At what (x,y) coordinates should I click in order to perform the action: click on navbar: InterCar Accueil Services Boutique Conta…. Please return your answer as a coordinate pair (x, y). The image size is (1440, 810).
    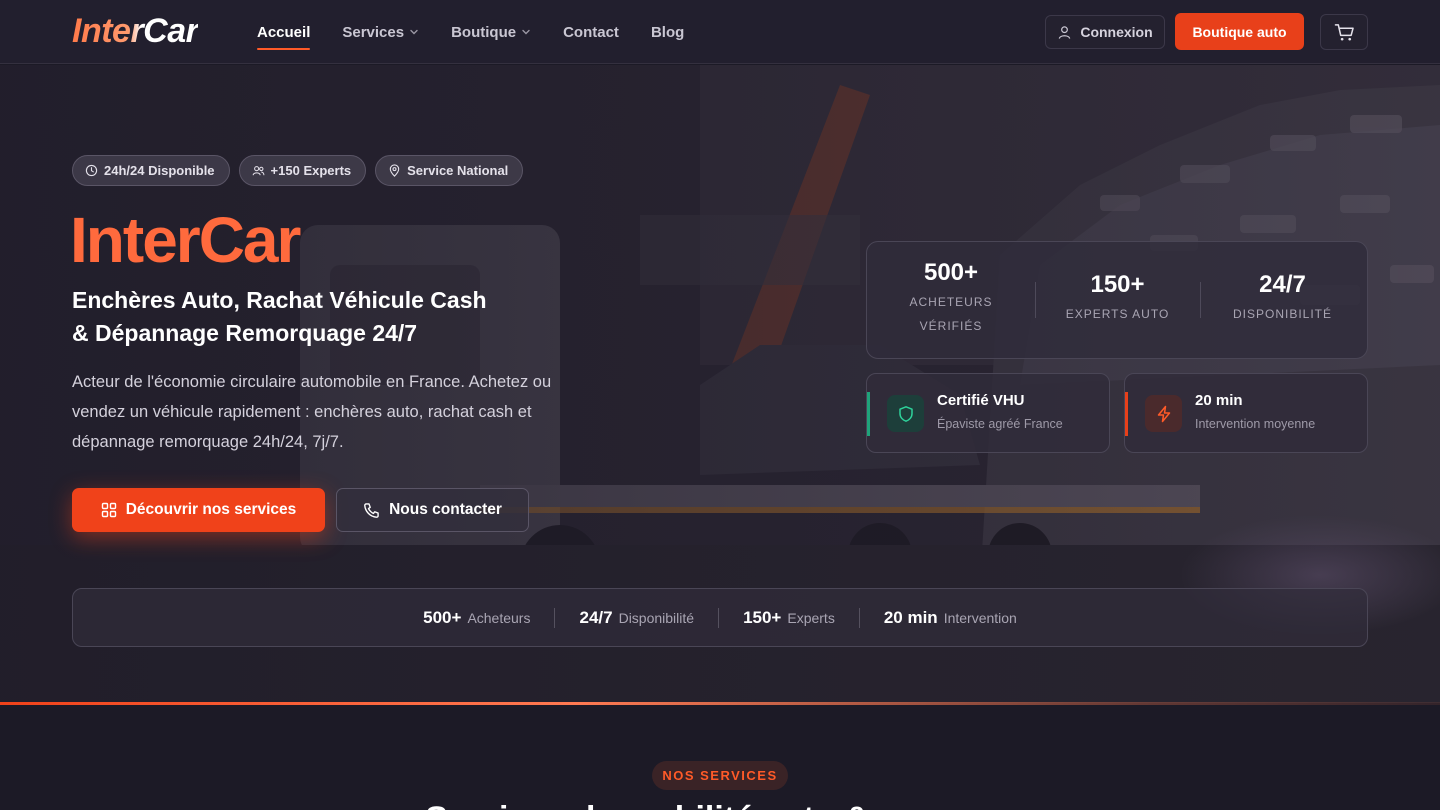
    Looking at the image, I should click on (720, 32).